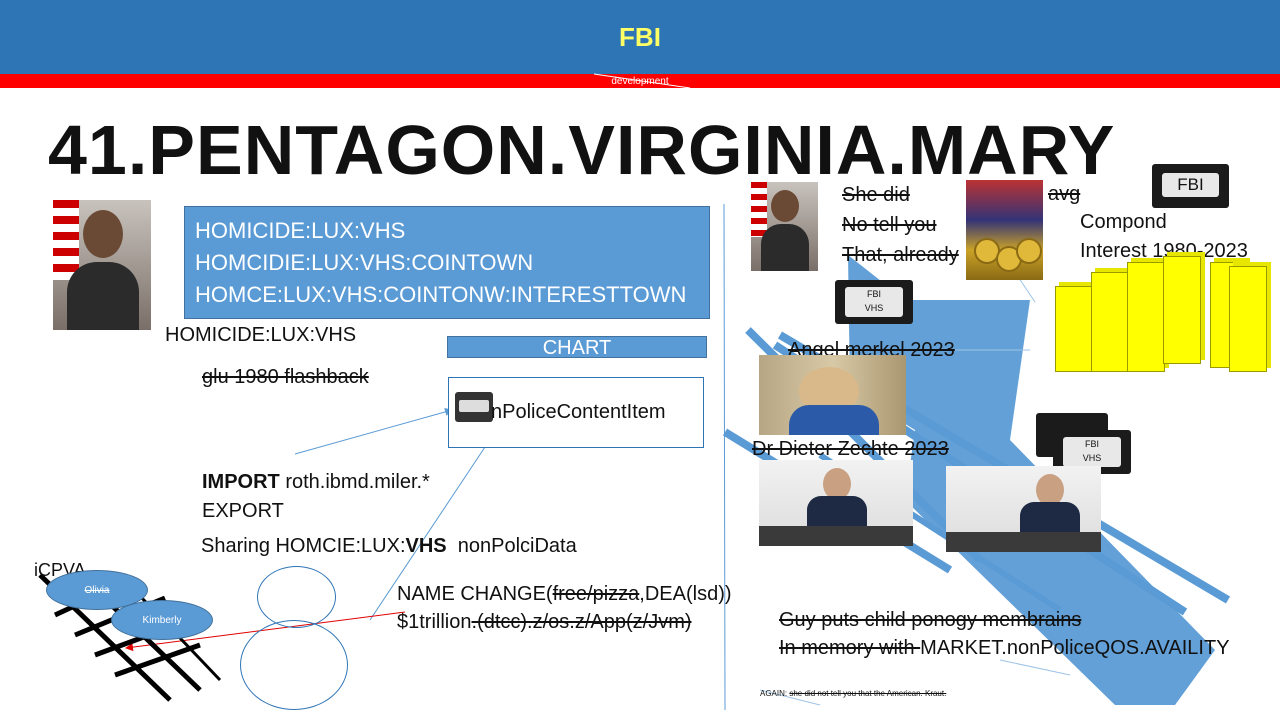 Image resolution: width=1280 pixels, height=720 pixels. I want to click on chart-bar: CHART, so click(577, 347).